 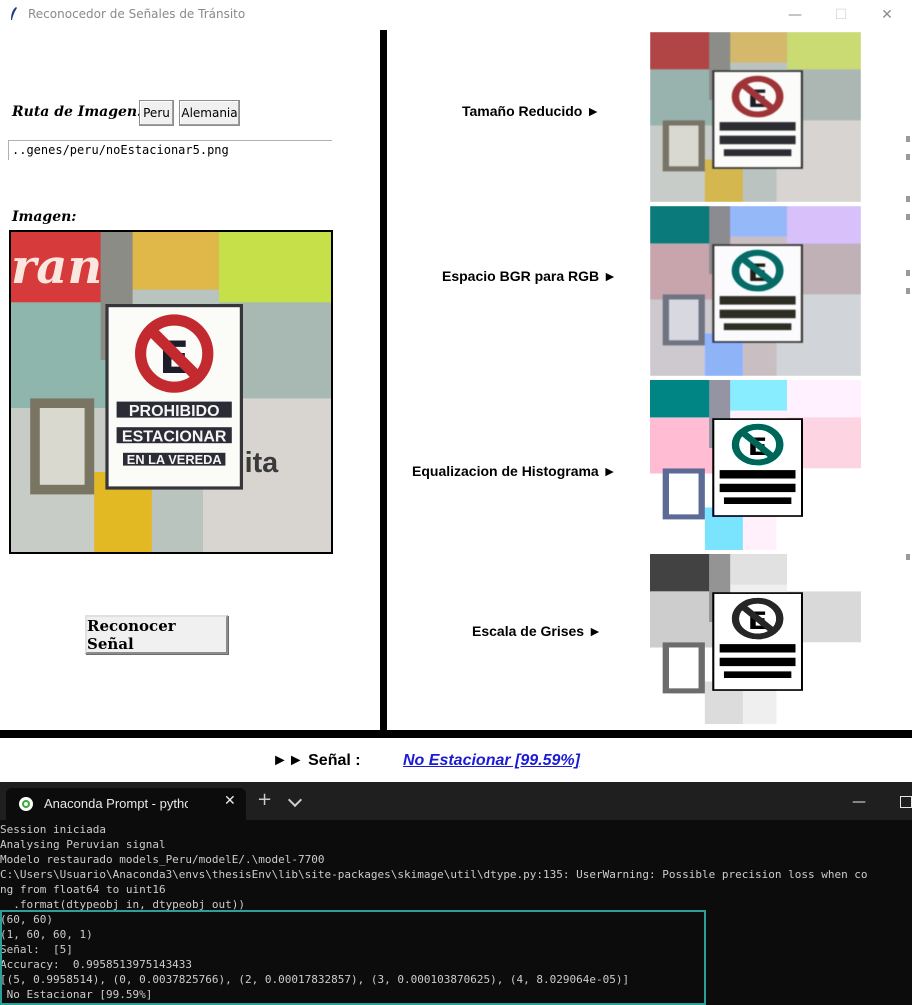 What do you see at coordinates (262, 463) in the screenshot?
I see `svg-text: ita` at bounding box center [262, 463].